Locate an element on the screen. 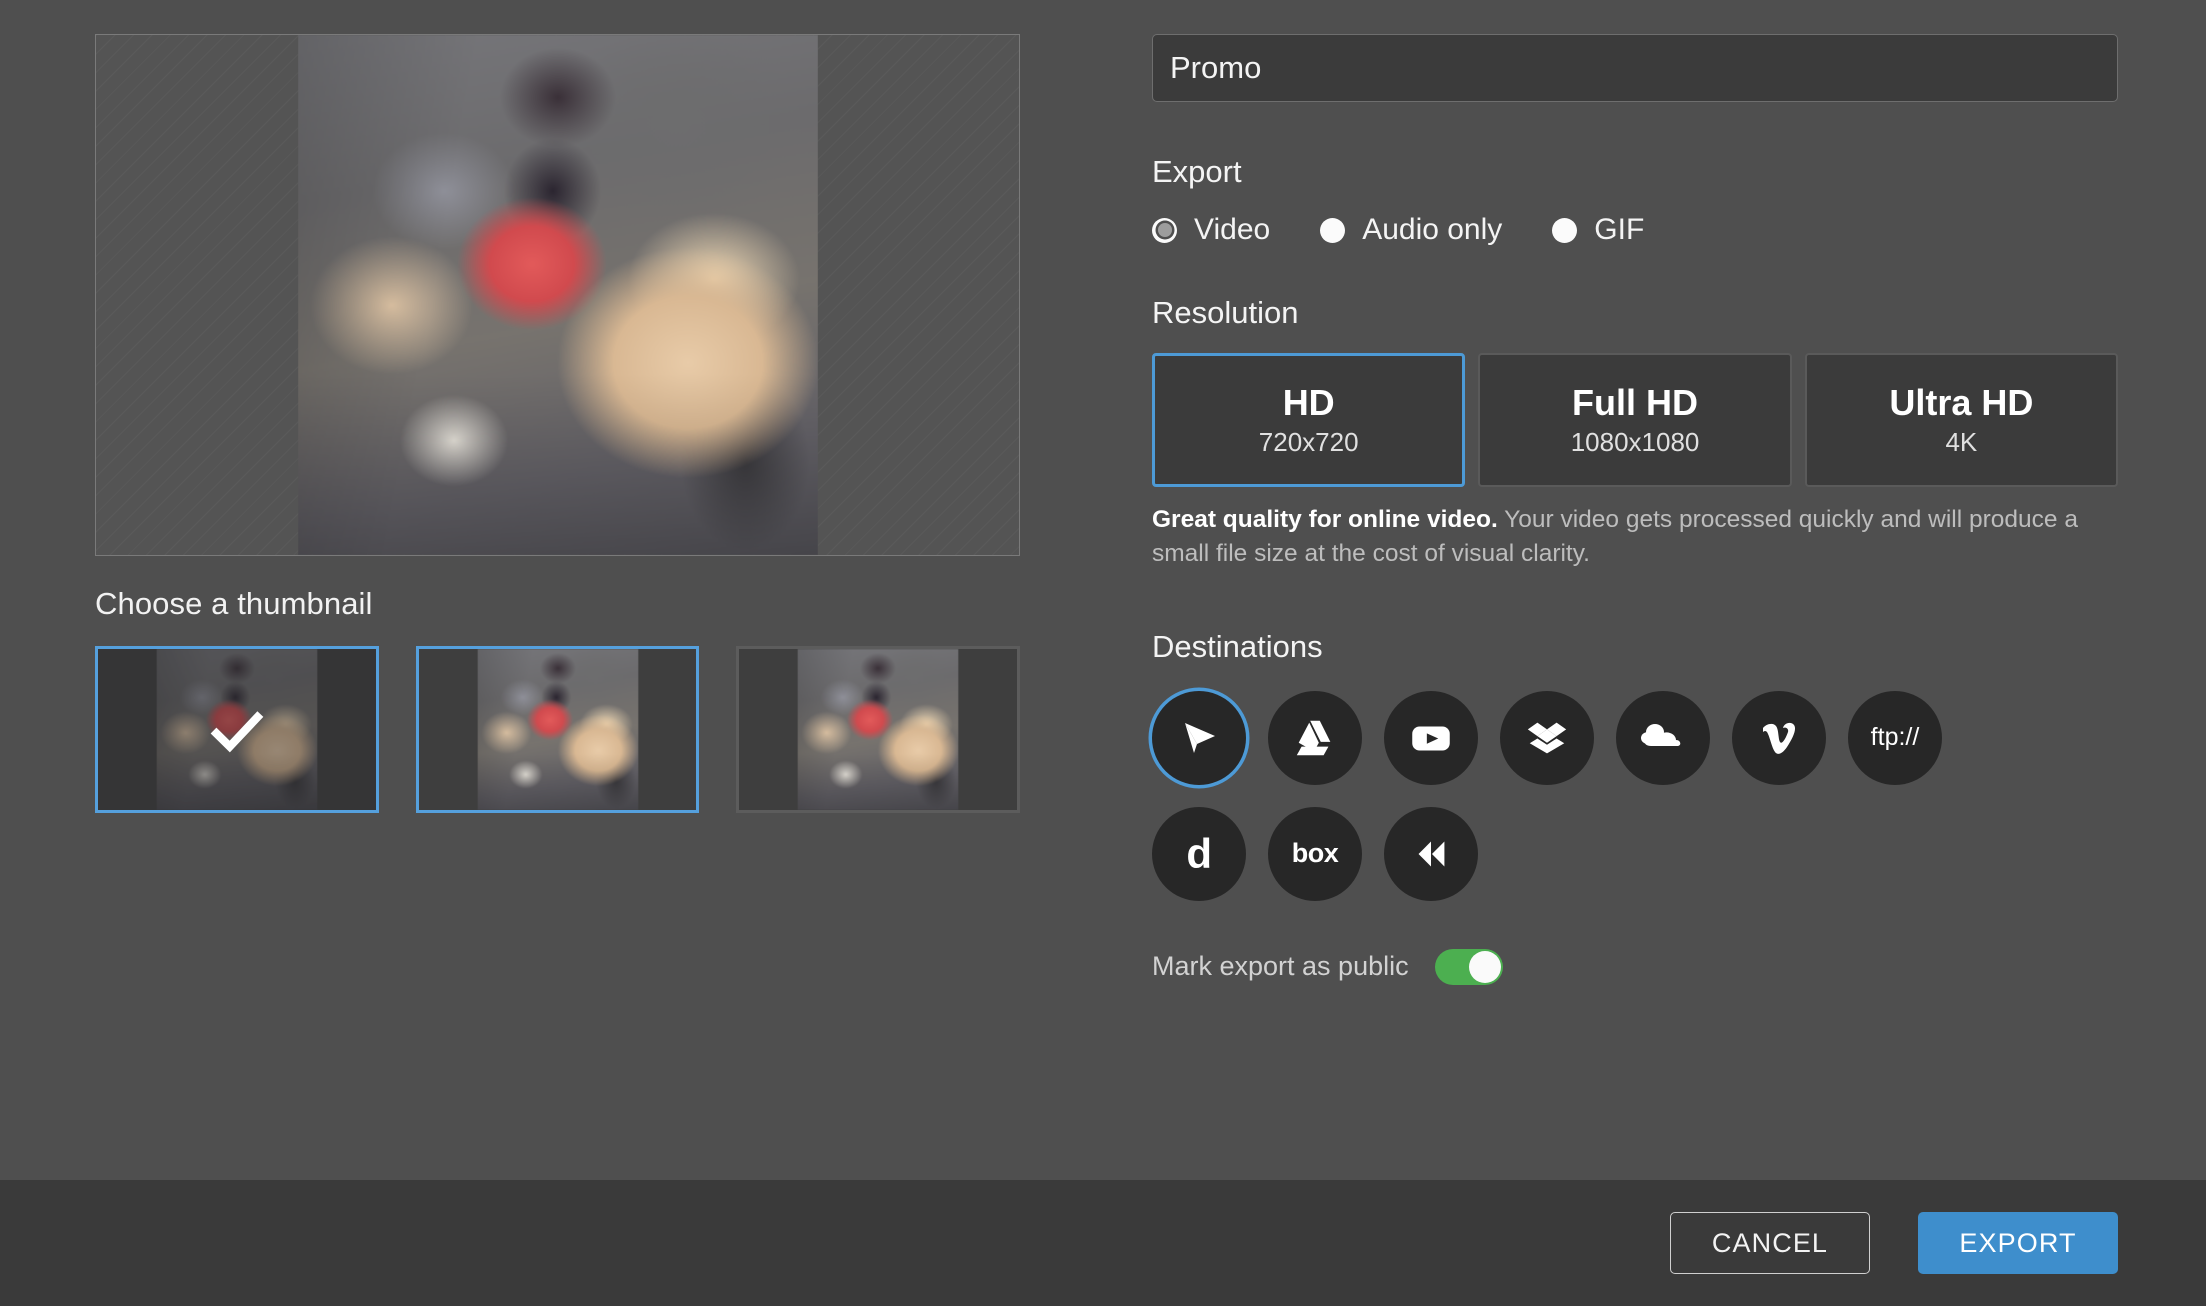  resolution-card-ultra-hd-dimensions: 4K is located at coordinates (1961, 442).